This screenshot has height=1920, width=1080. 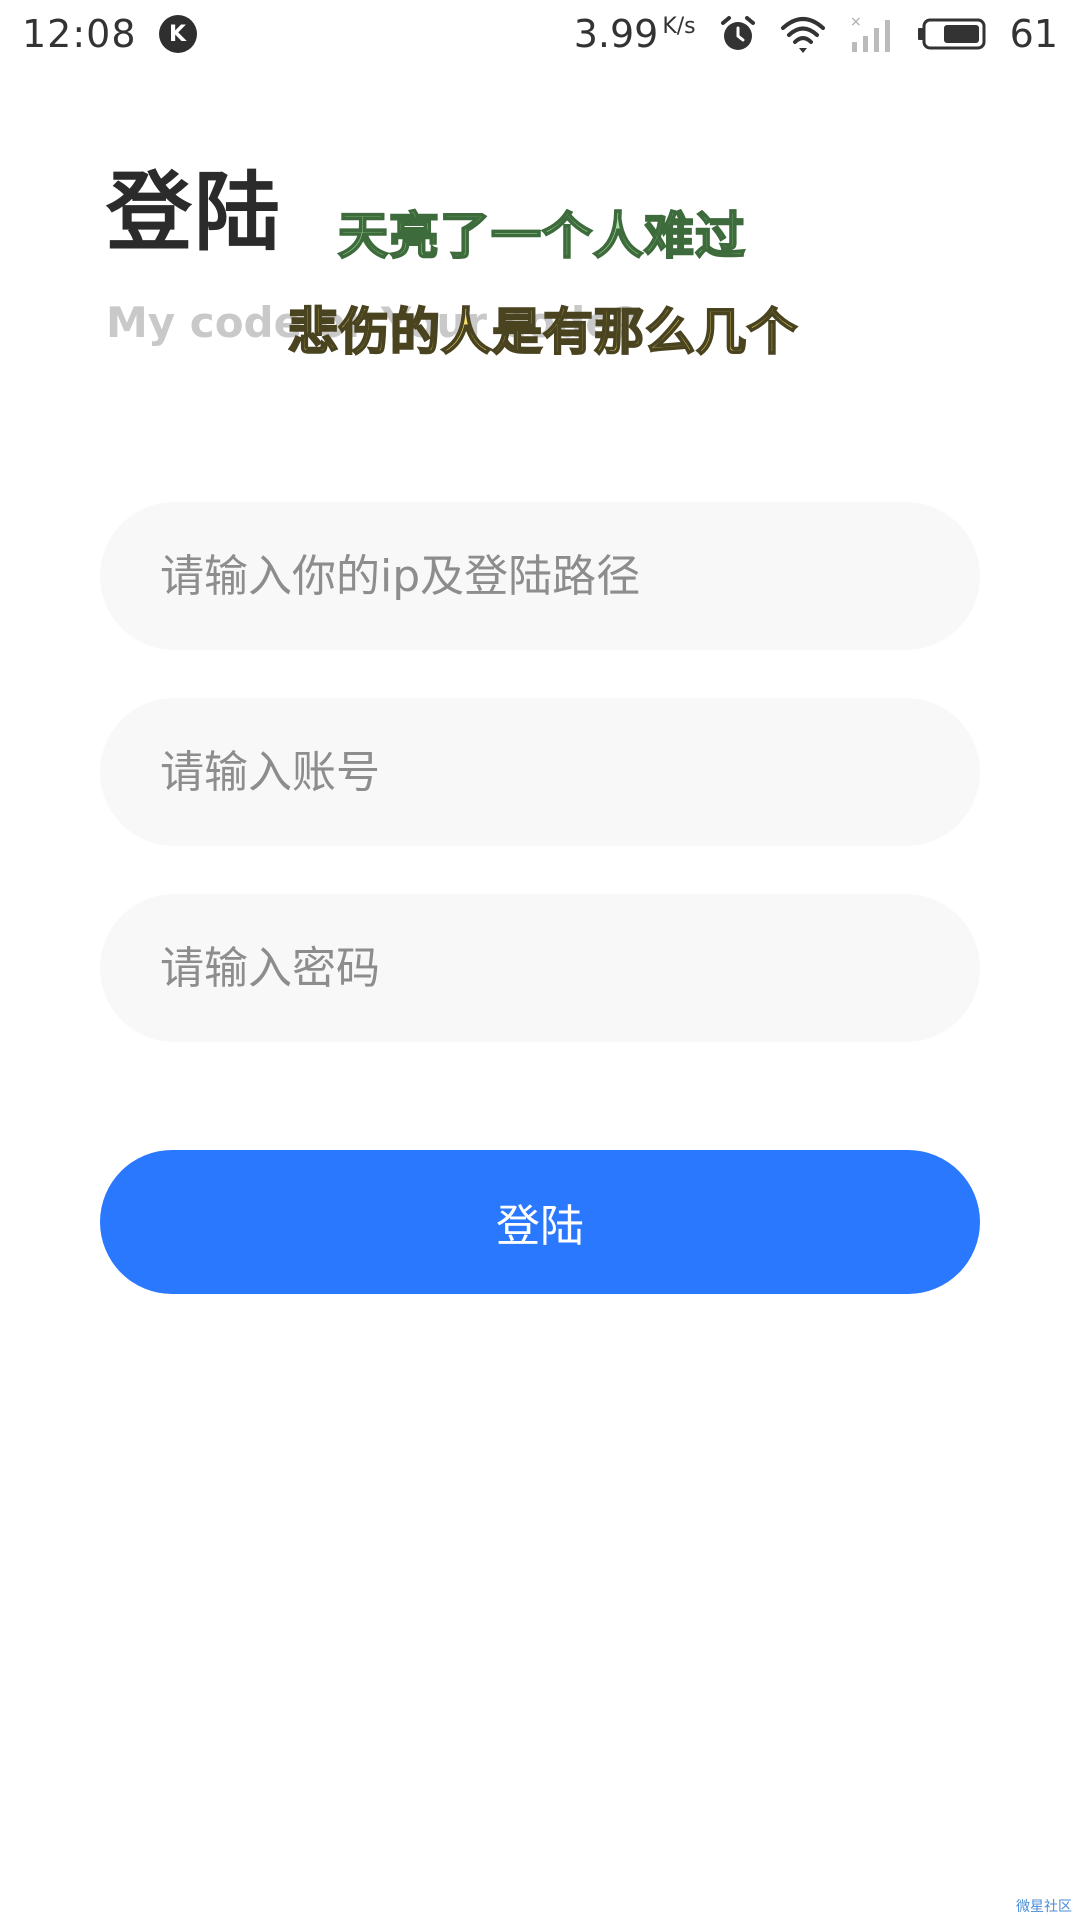 What do you see at coordinates (177, 34) in the screenshot?
I see `k-app-icon: K` at bounding box center [177, 34].